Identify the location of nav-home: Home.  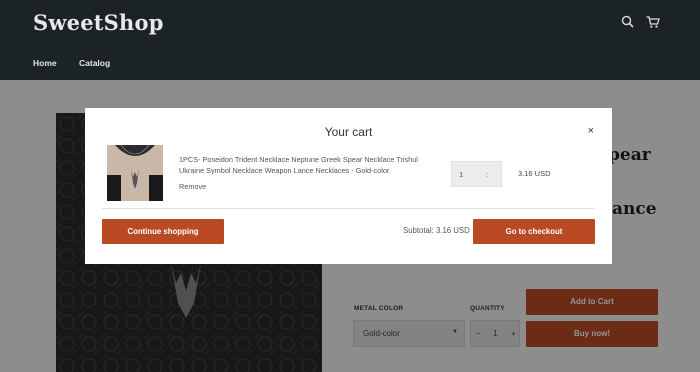
(45, 63).